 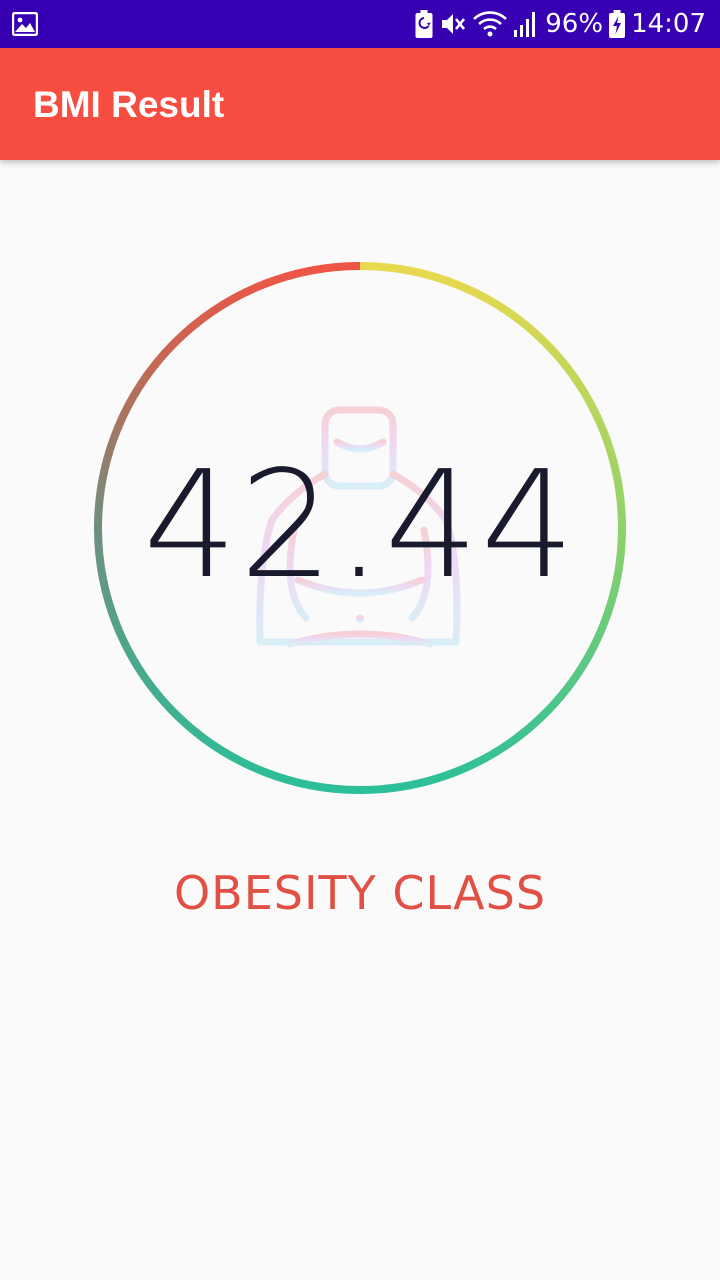 What do you see at coordinates (526, 24) in the screenshot?
I see `signal-icon` at bounding box center [526, 24].